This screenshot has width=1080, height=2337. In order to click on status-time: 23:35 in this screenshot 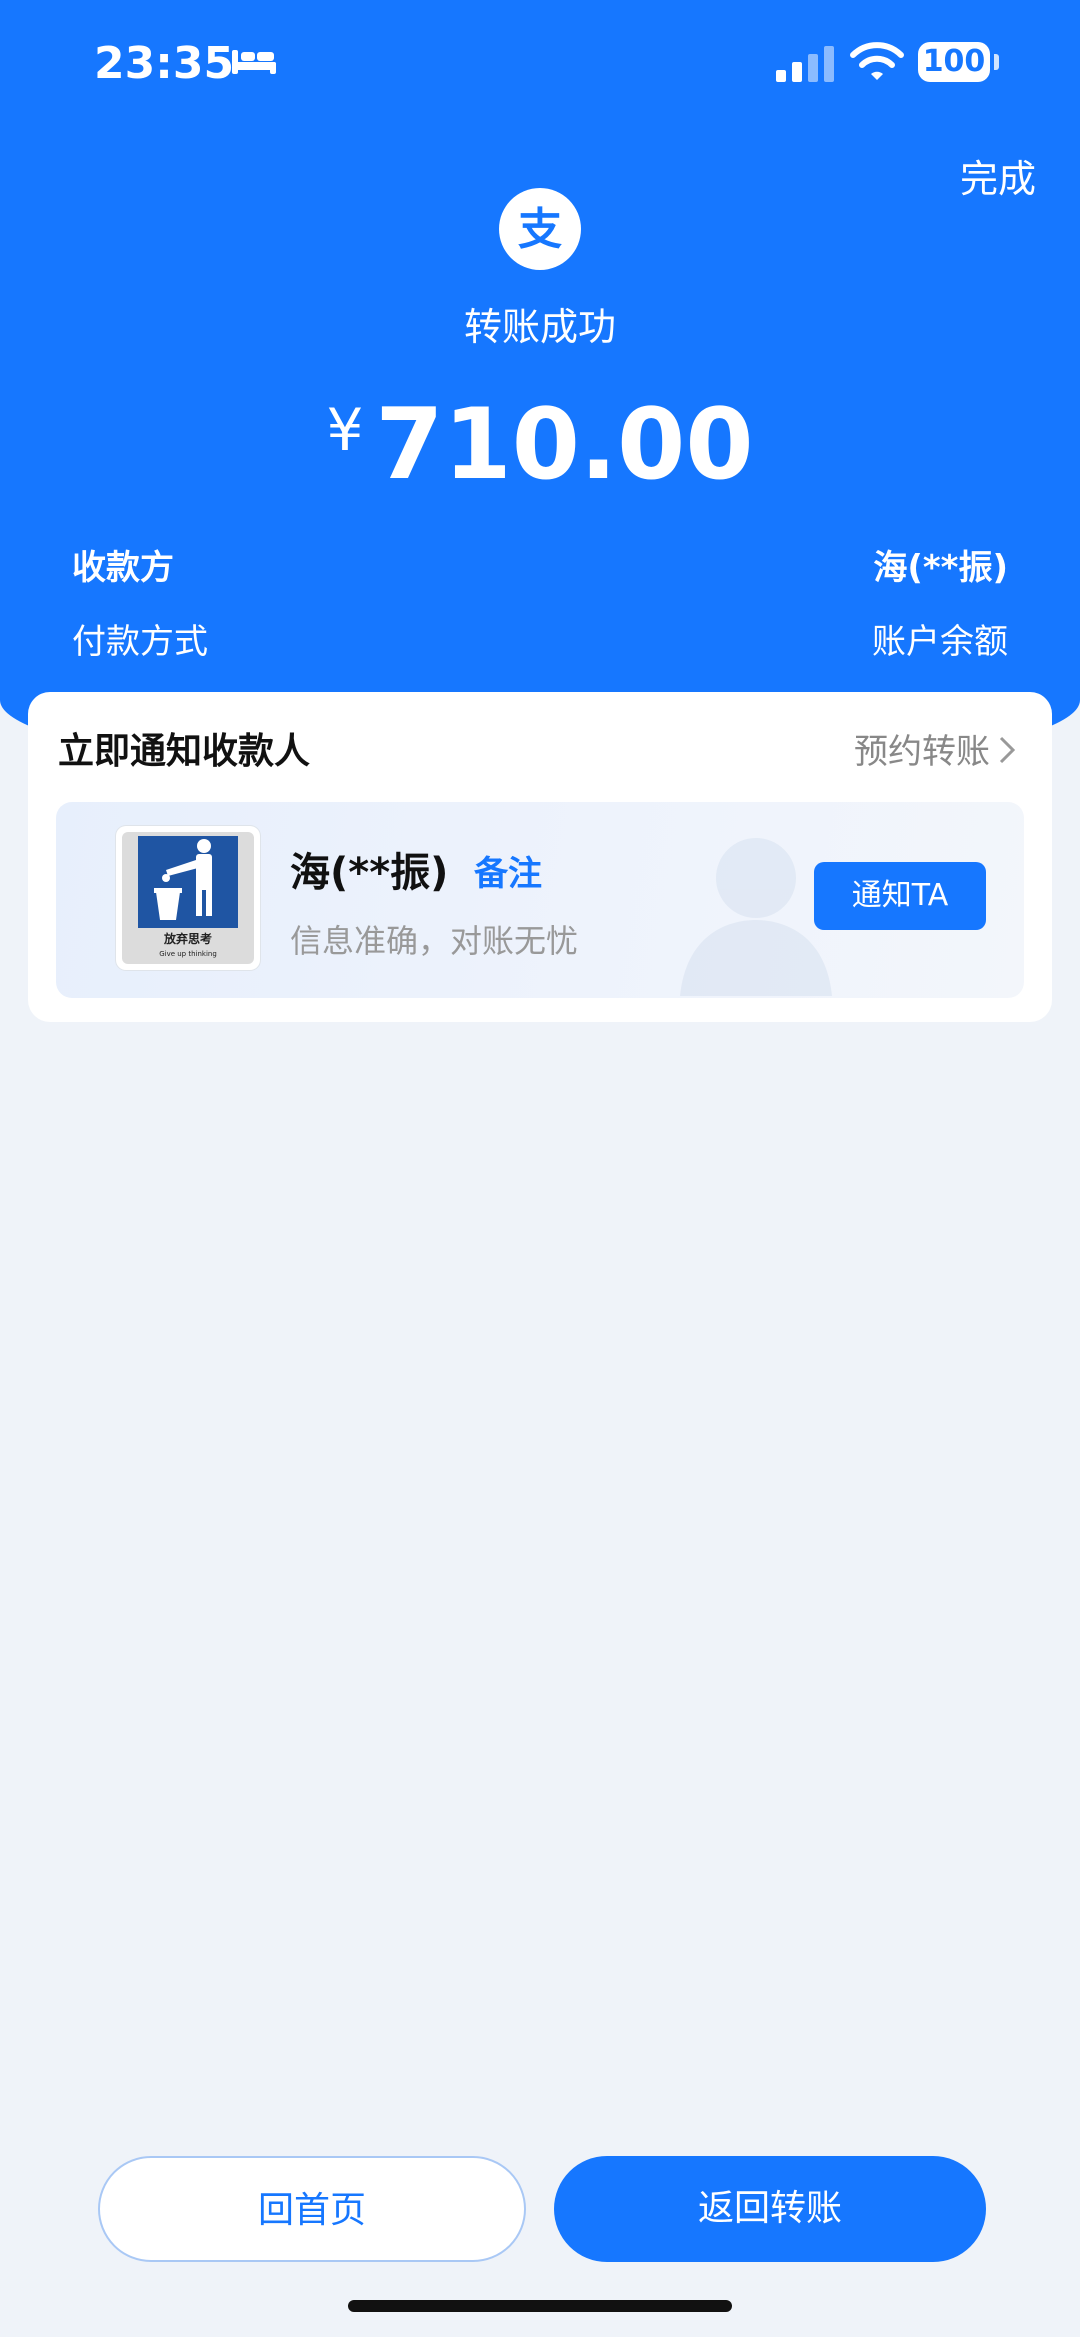, I will do `click(164, 63)`.